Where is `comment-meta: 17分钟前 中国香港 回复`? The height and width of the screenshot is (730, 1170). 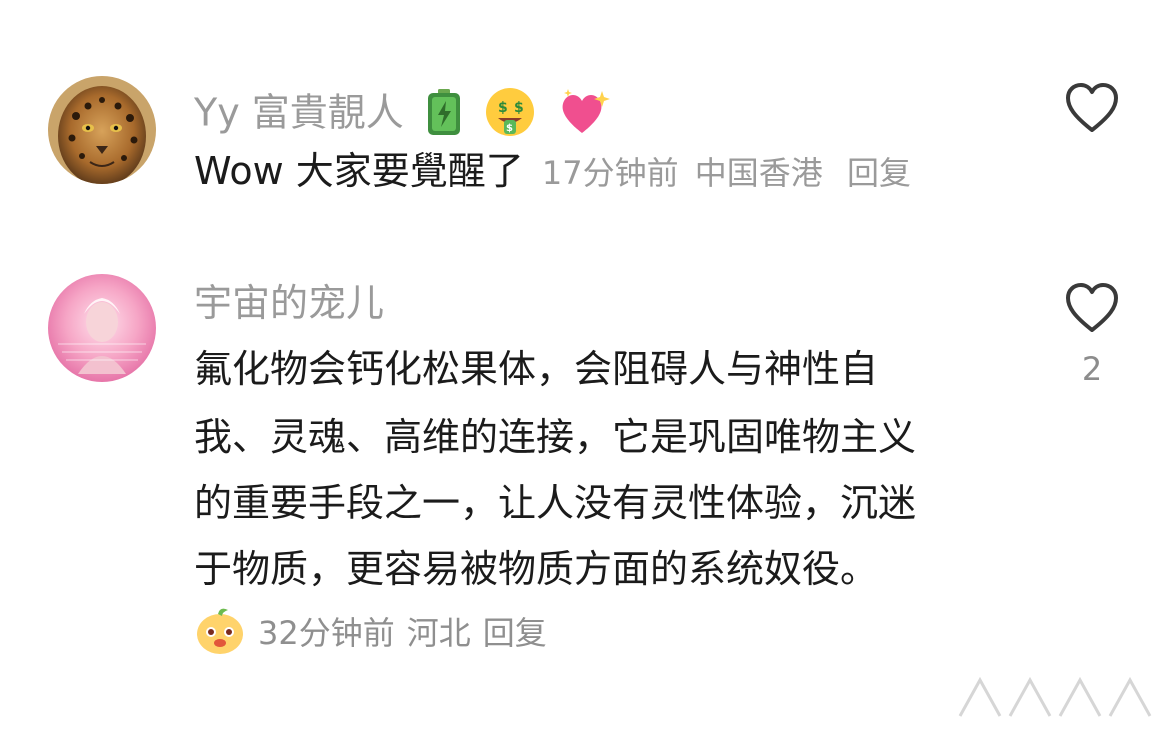
comment-meta: 17分钟前 中国香港 回复 is located at coordinates (723, 173).